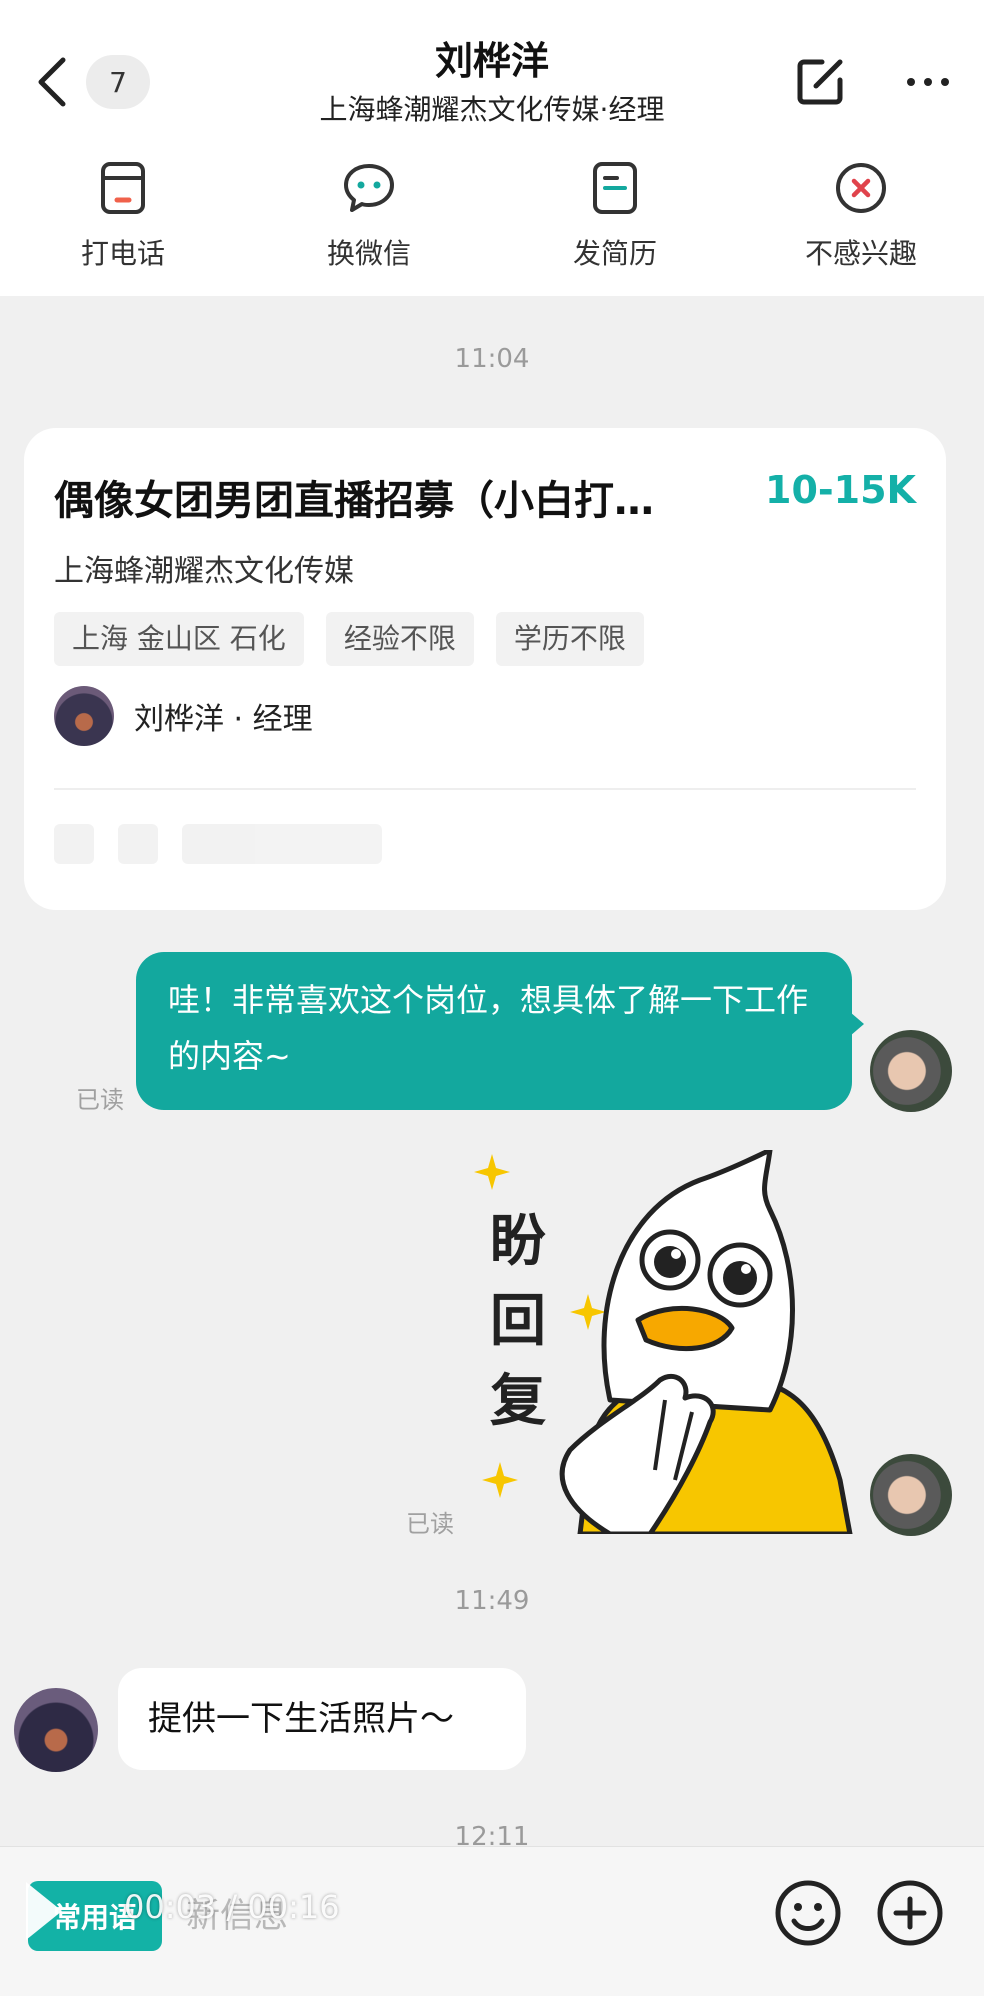  What do you see at coordinates (123, 220) in the screenshot?
I see `action-call: 打电话` at bounding box center [123, 220].